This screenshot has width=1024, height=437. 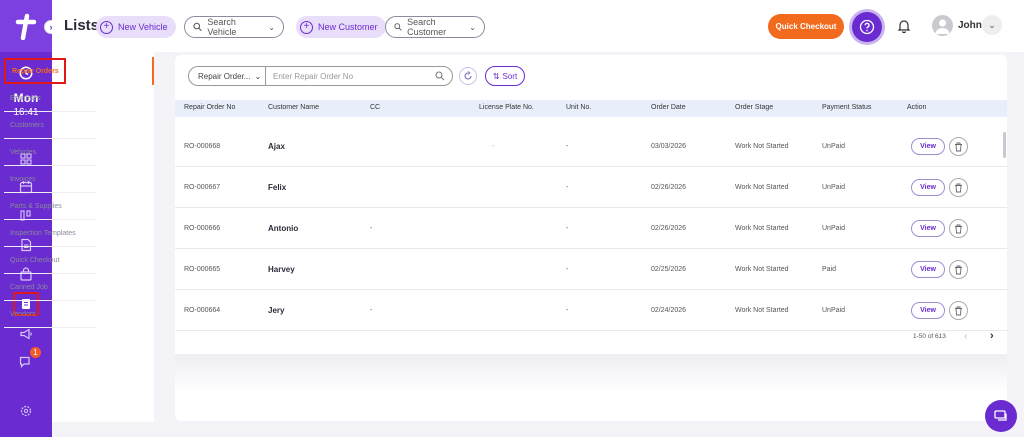 What do you see at coordinates (992, 25) in the screenshot?
I see `user-menu-button: ⌄` at bounding box center [992, 25].